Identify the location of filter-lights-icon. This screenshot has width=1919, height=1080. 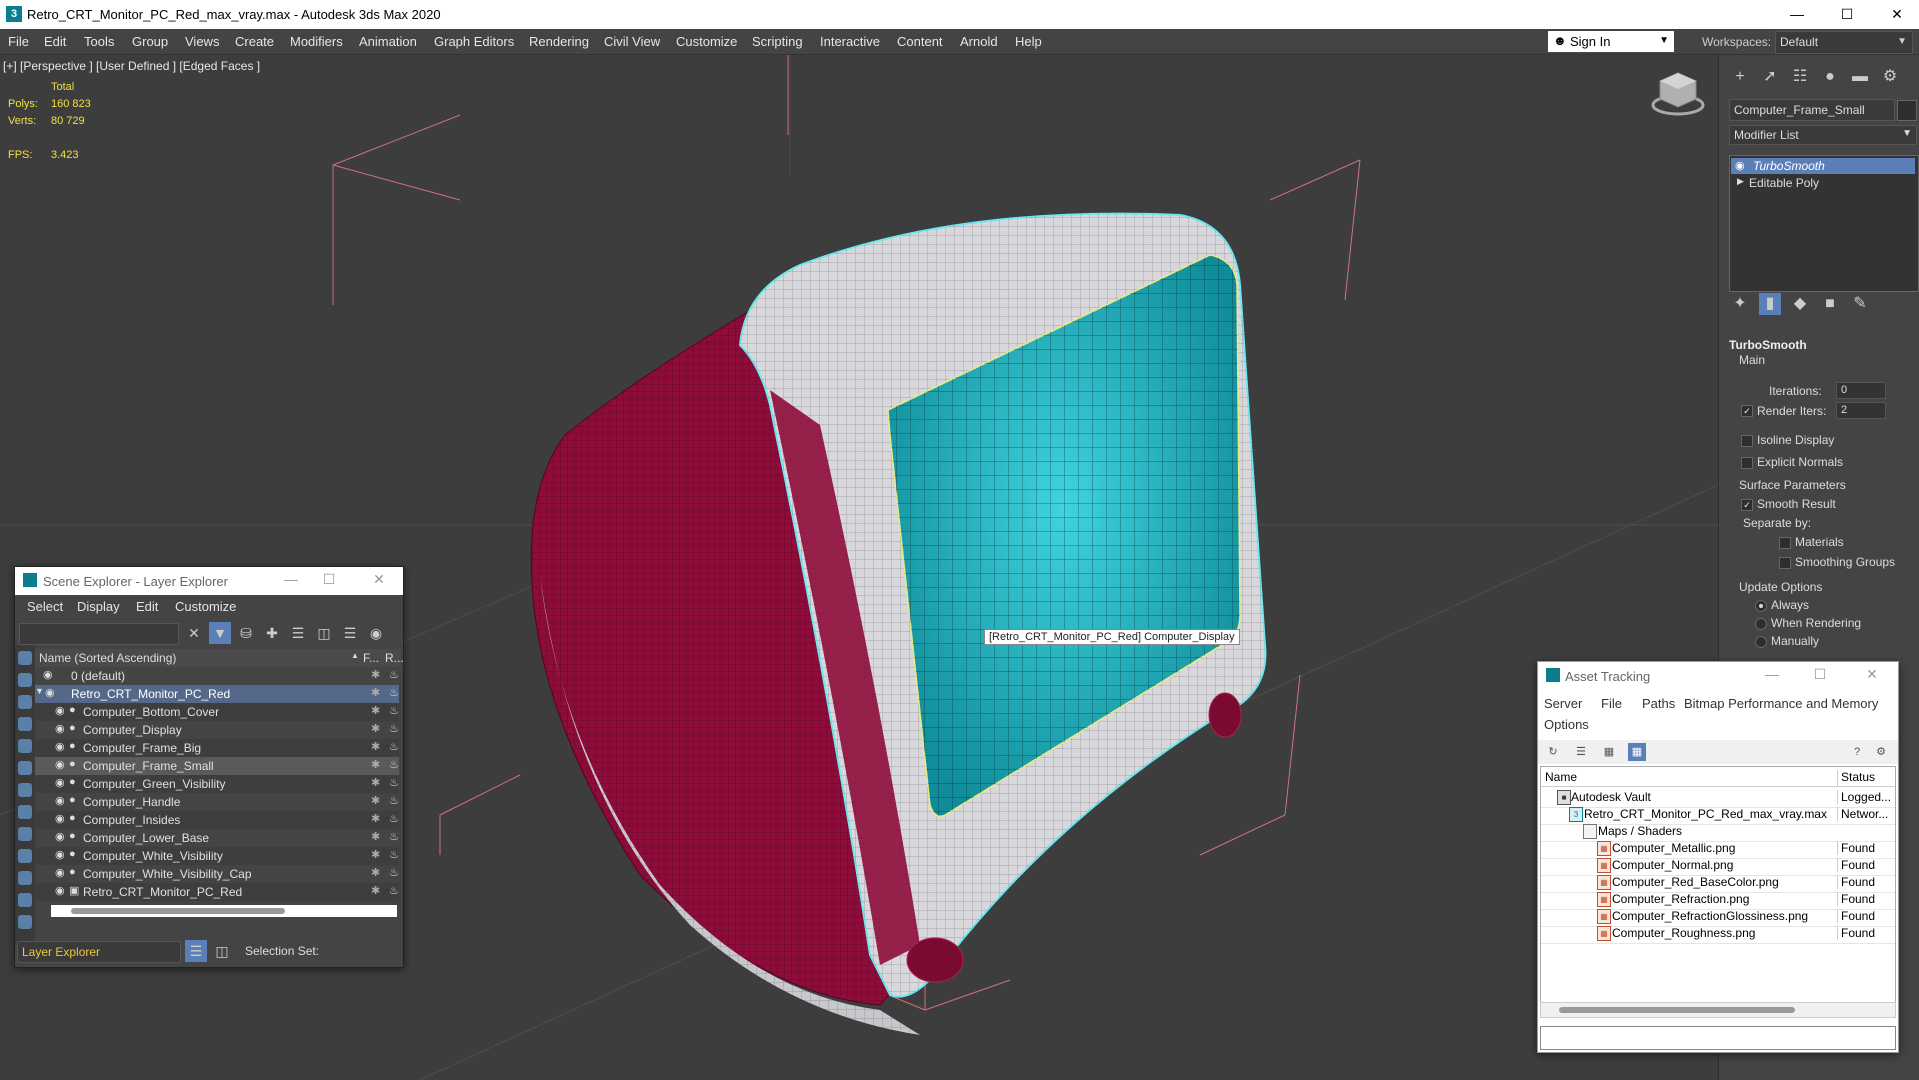
(25, 702).